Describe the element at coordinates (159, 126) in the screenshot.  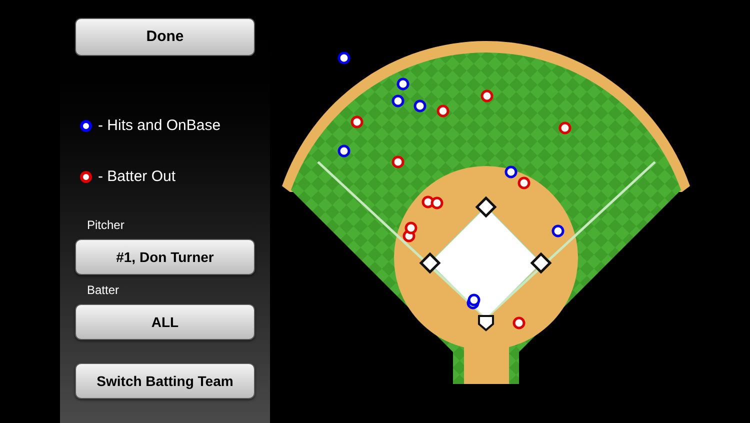
I see `legend-label: - Hits and OnBase` at that location.